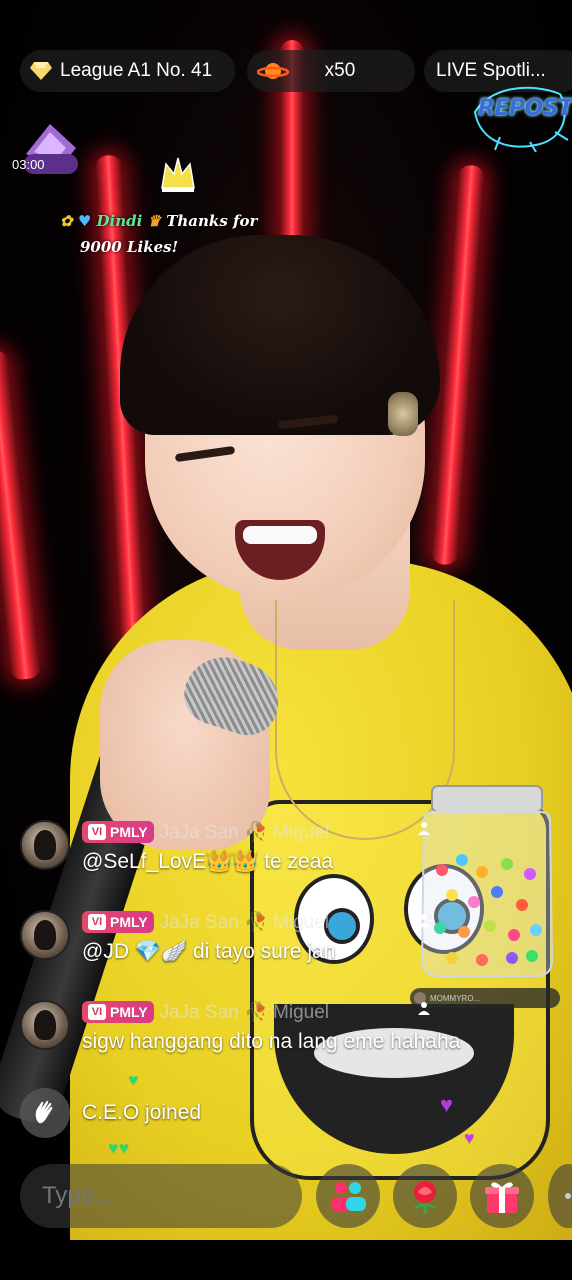 The height and width of the screenshot is (1280, 572). What do you see at coordinates (208, 861) in the screenshot?
I see `chat-text: @SeLf_LovE👑👑 te zeaa` at bounding box center [208, 861].